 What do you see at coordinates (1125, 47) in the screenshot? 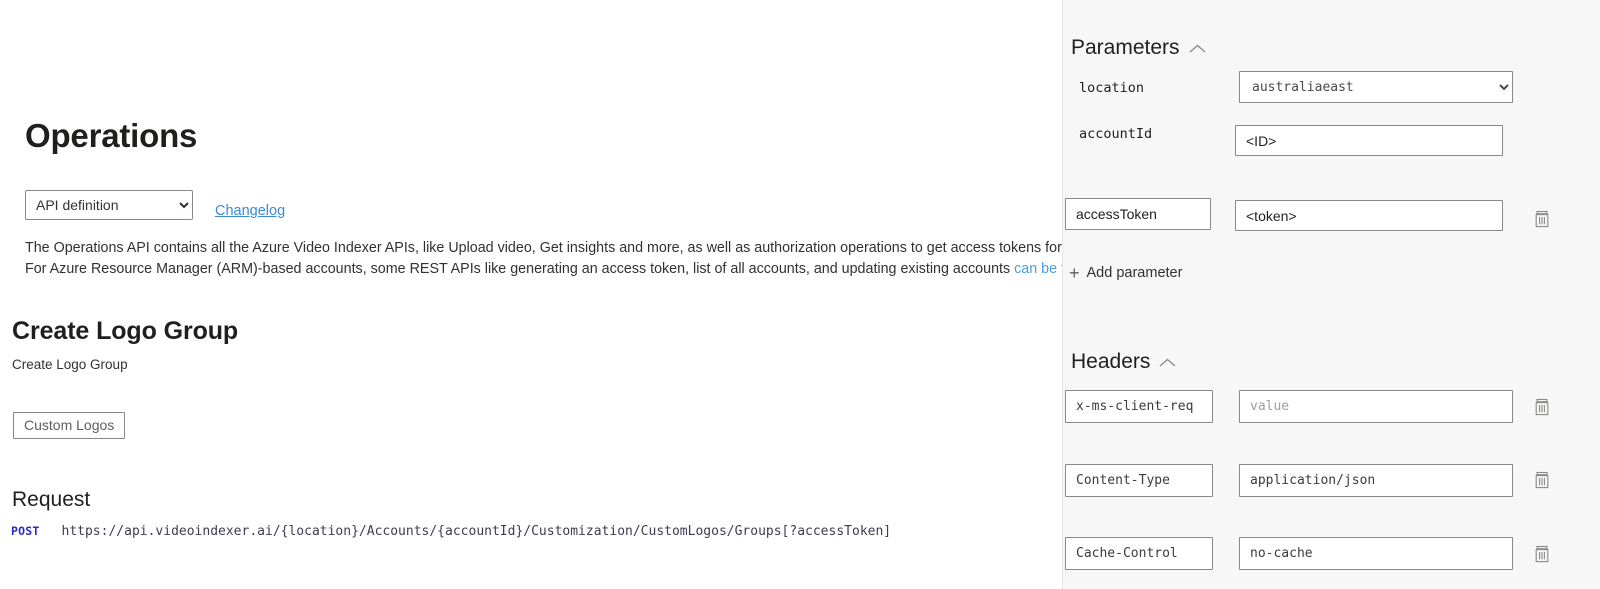
I see `parameters-heading: Parameters` at bounding box center [1125, 47].